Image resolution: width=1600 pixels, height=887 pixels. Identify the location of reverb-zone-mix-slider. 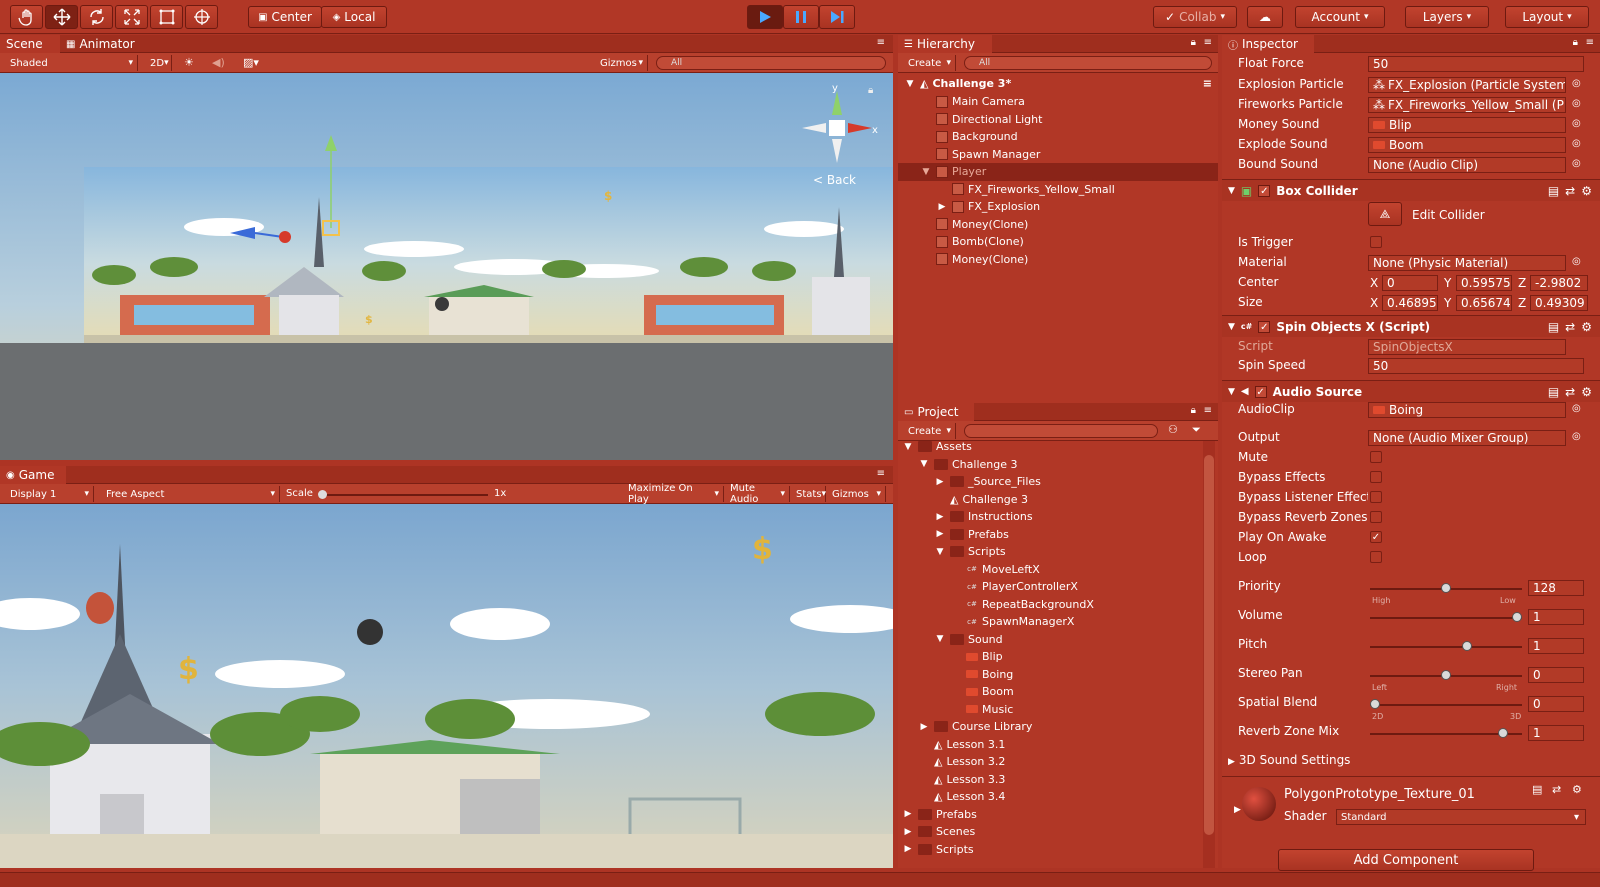
(1446, 733).